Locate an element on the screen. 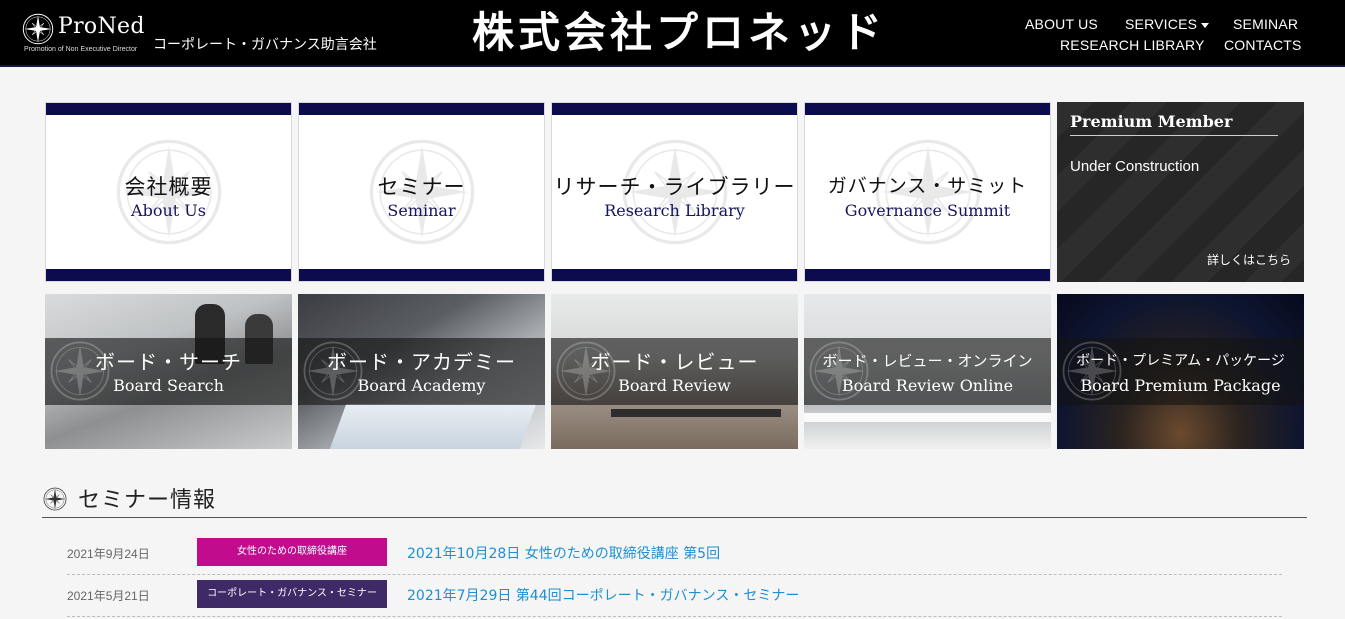 The height and width of the screenshot is (619, 1345). seminar-date: 2021年5月21日 is located at coordinates (108, 596).